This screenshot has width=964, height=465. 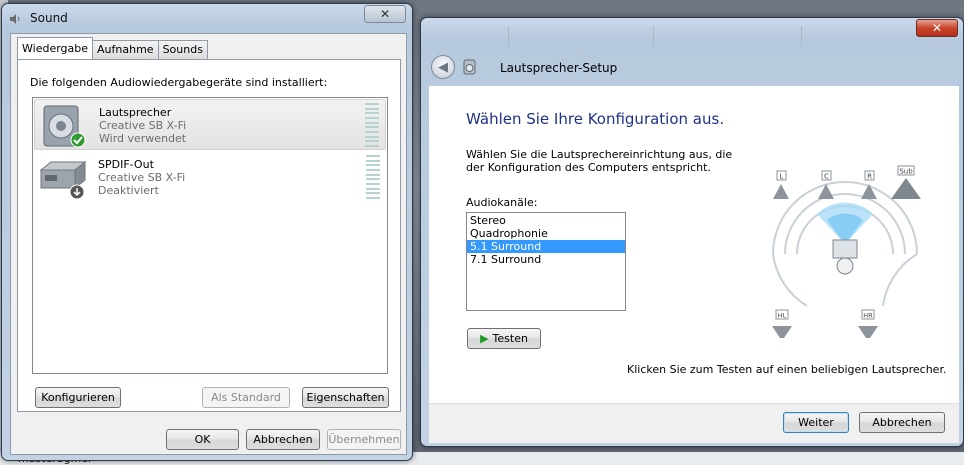 I want to click on window-title: Sound, so click(x=49, y=18).